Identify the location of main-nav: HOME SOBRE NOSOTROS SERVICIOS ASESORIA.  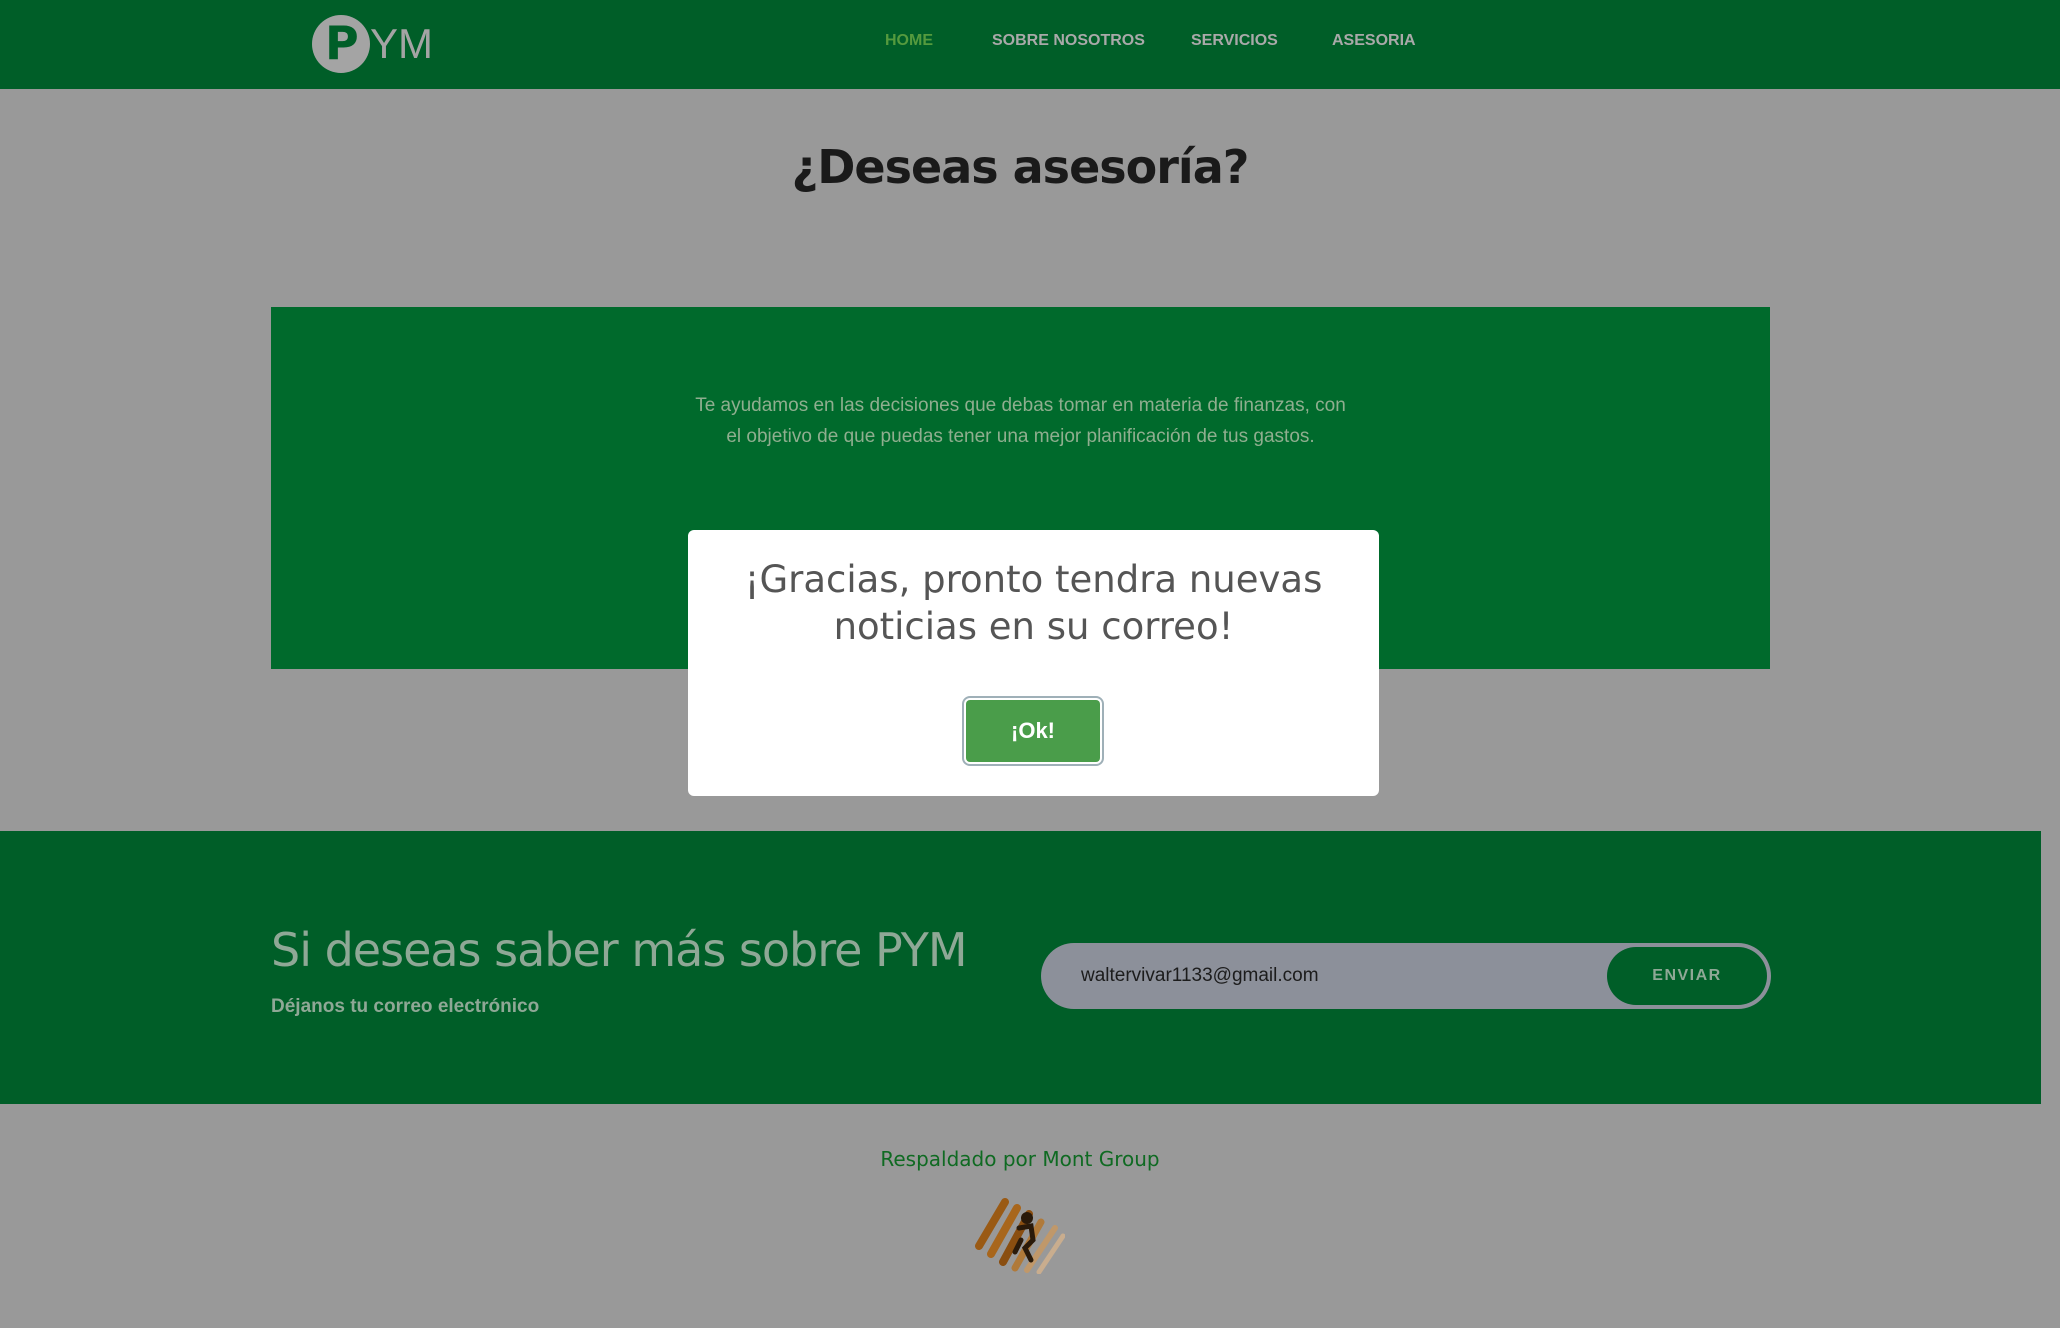
(1030, 44).